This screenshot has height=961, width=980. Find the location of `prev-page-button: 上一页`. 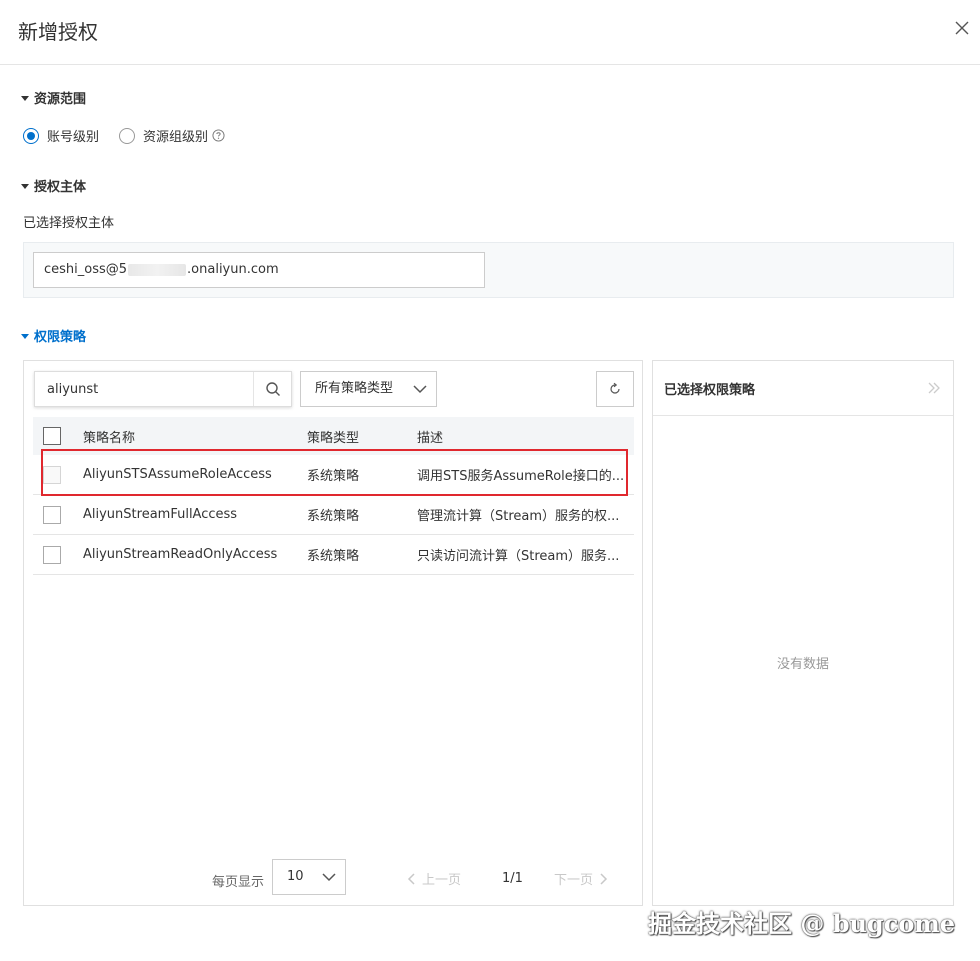

prev-page-button: 上一页 is located at coordinates (433, 878).